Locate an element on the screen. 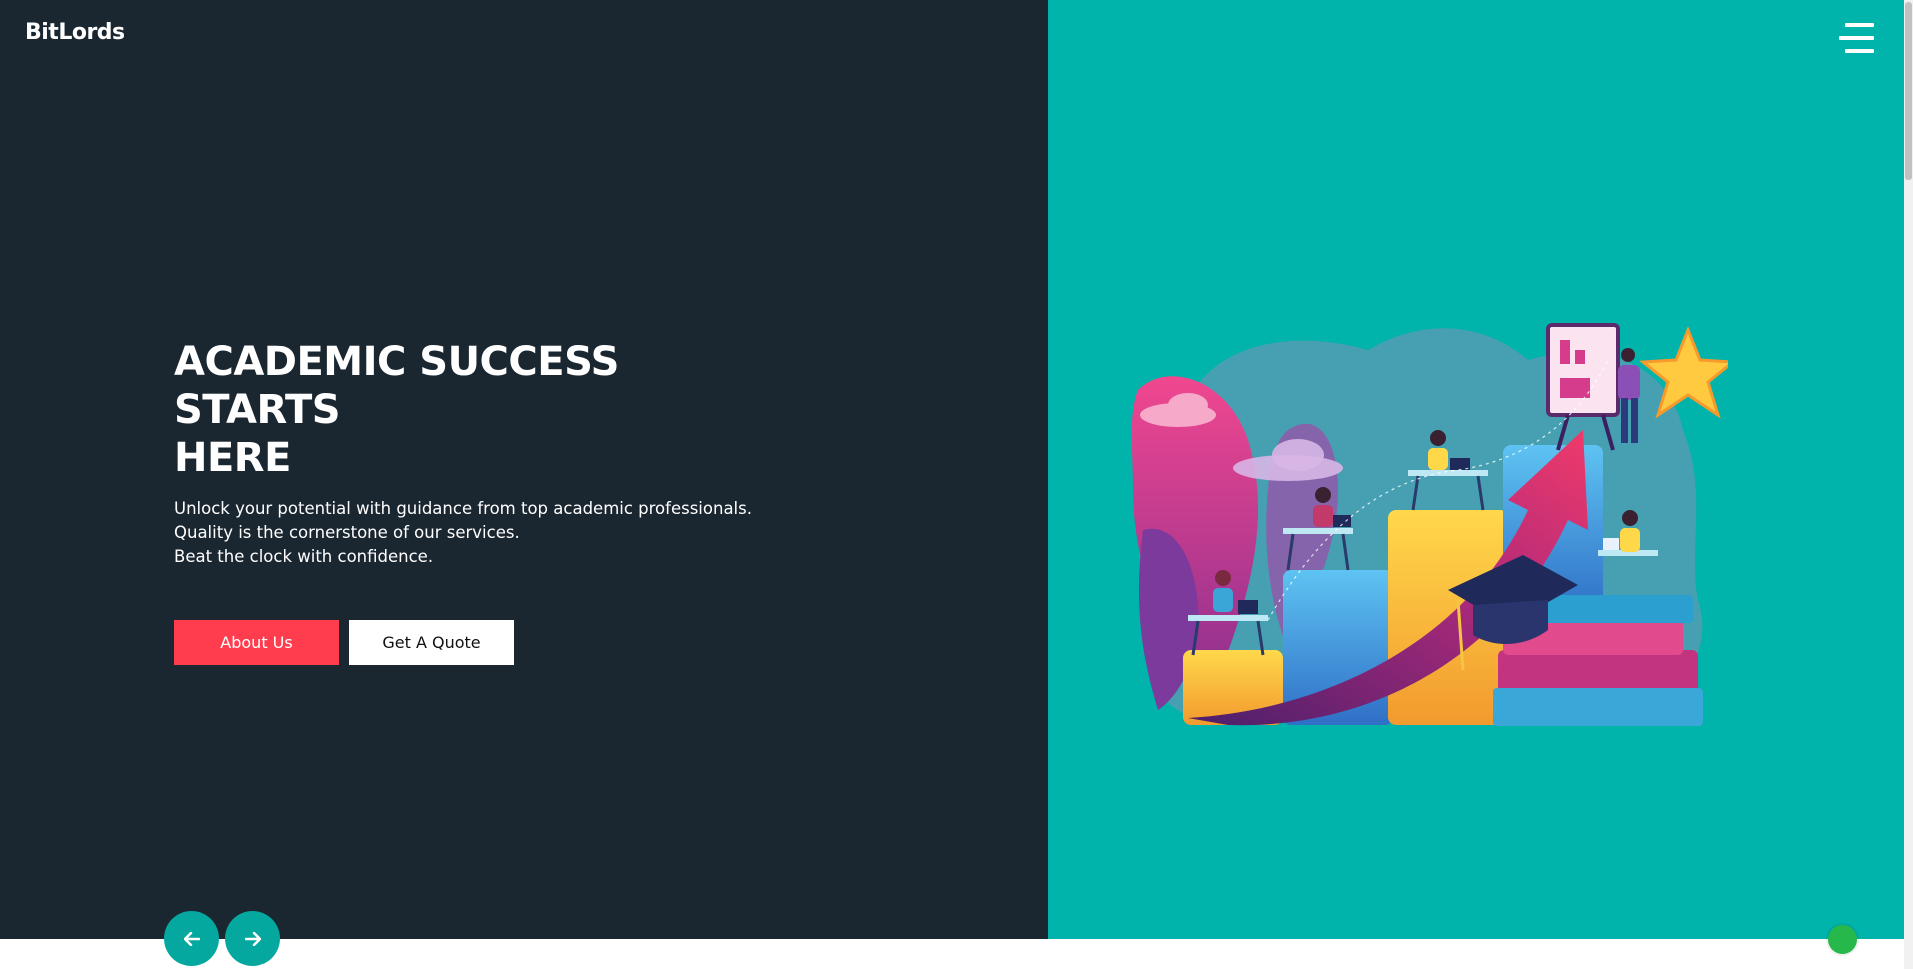 The image size is (1913, 969). page-scrollbar is located at coordinates (1908, 484).